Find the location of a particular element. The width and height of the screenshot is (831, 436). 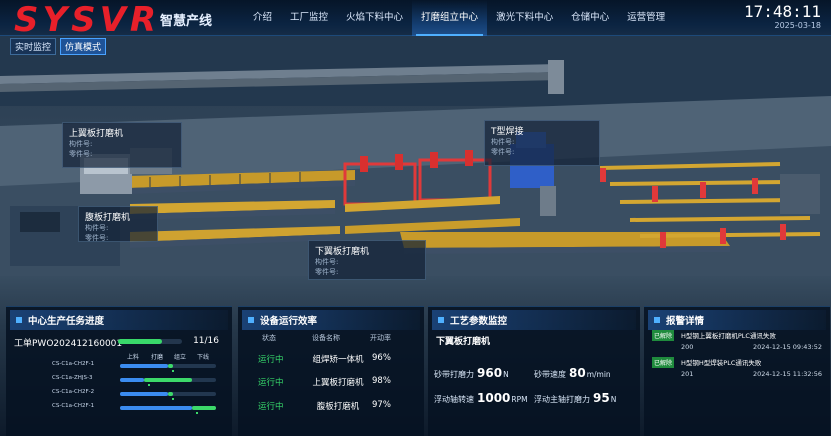

mode-realtime-button: 实时监控 is located at coordinates (33, 46).